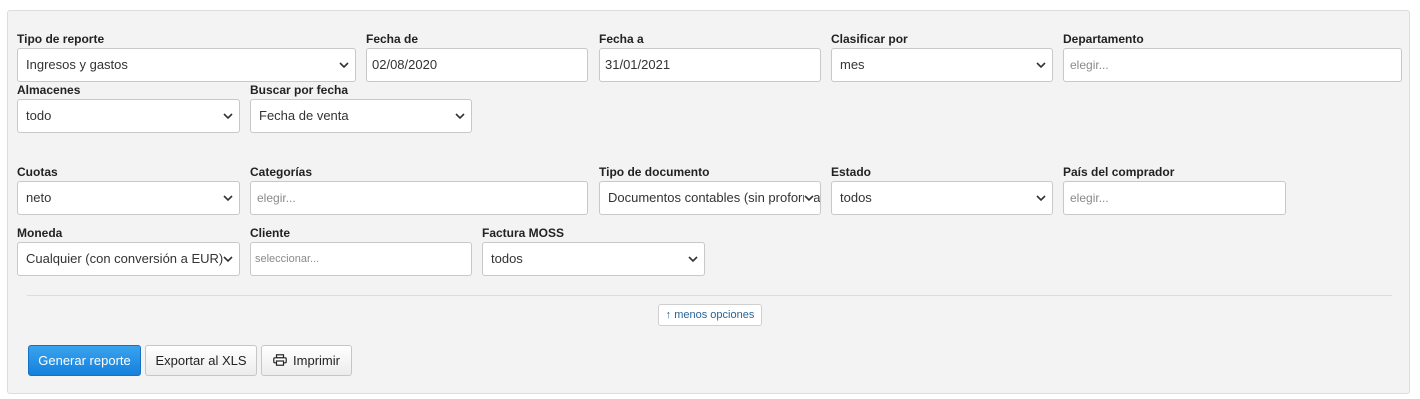  What do you see at coordinates (125, 258) in the screenshot?
I see `moneda-value: Cualquier (con conversión a EUR)` at bounding box center [125, 258].